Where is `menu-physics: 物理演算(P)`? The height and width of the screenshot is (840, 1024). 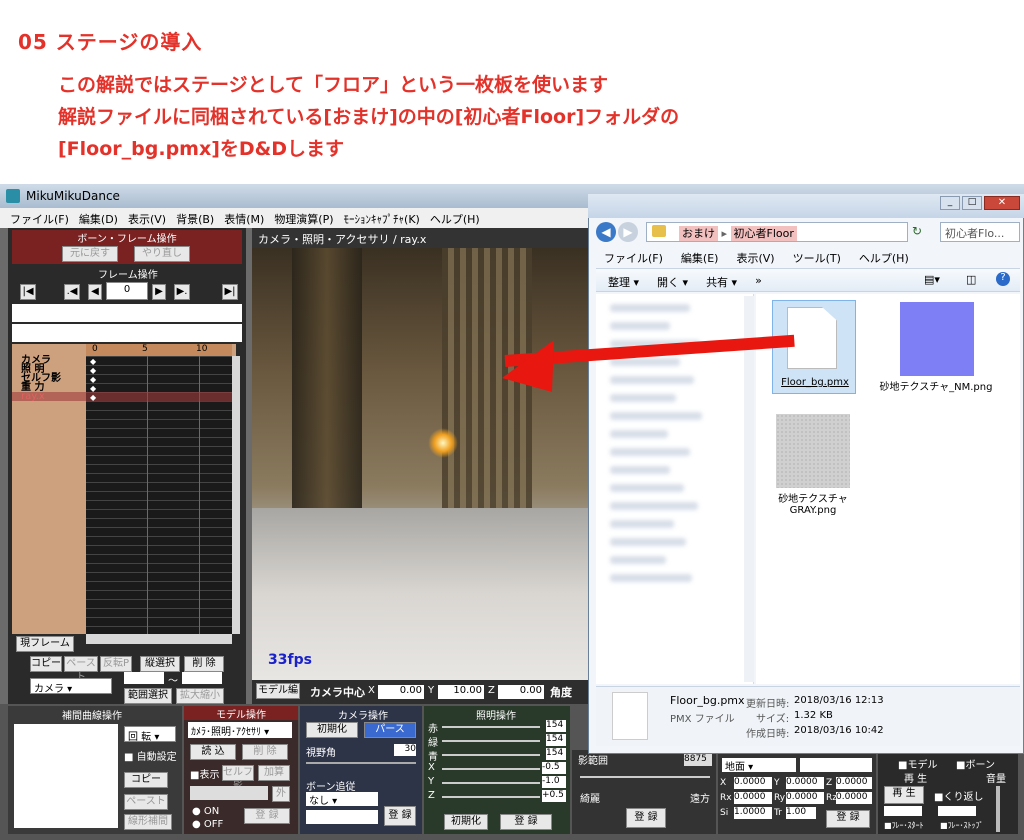 menu-physics: 物理演算(P) is located at coordinates (303, 219).